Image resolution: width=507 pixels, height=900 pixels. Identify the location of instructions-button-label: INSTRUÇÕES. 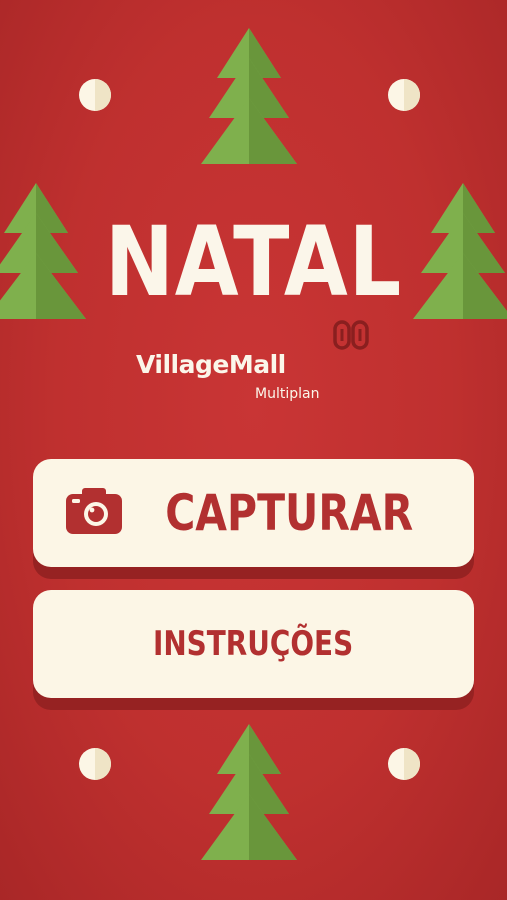
(253, 644).